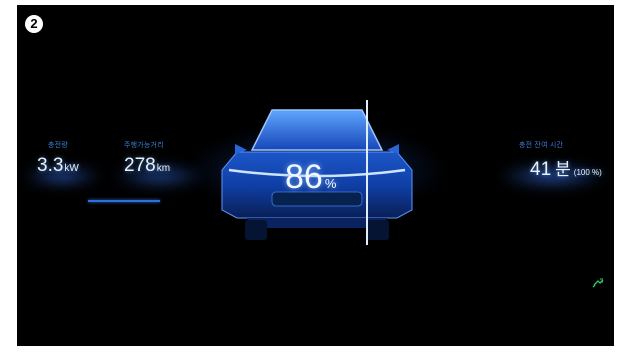  I want to click on charge-amount-number: 3.3, so click(50, 165).